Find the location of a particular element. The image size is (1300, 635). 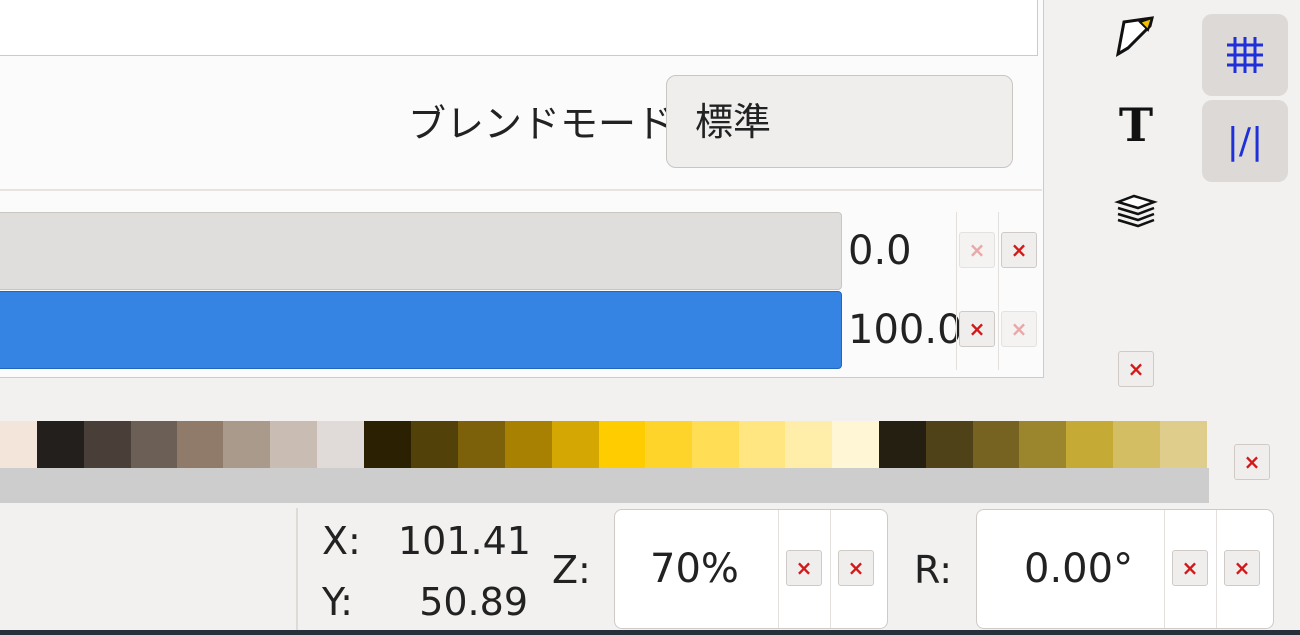

zoom-value: 70% is located at coordinates (694, 569).